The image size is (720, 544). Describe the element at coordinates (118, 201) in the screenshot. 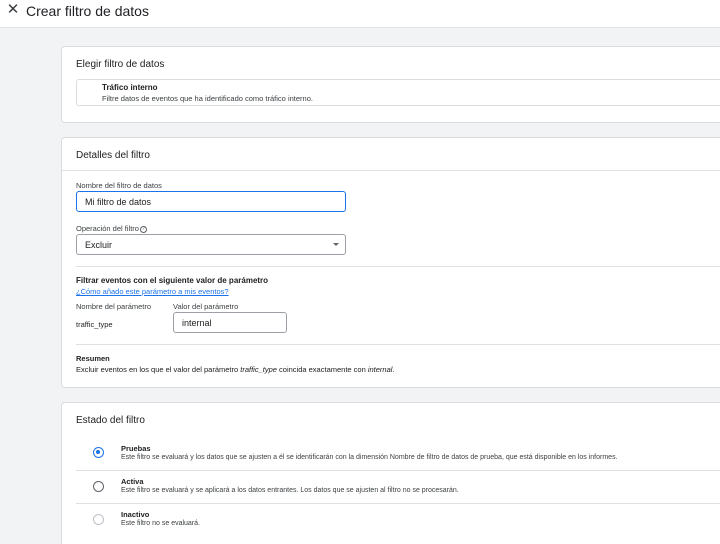

I see `filter-name-value: Mi filtro de datos` at that location.